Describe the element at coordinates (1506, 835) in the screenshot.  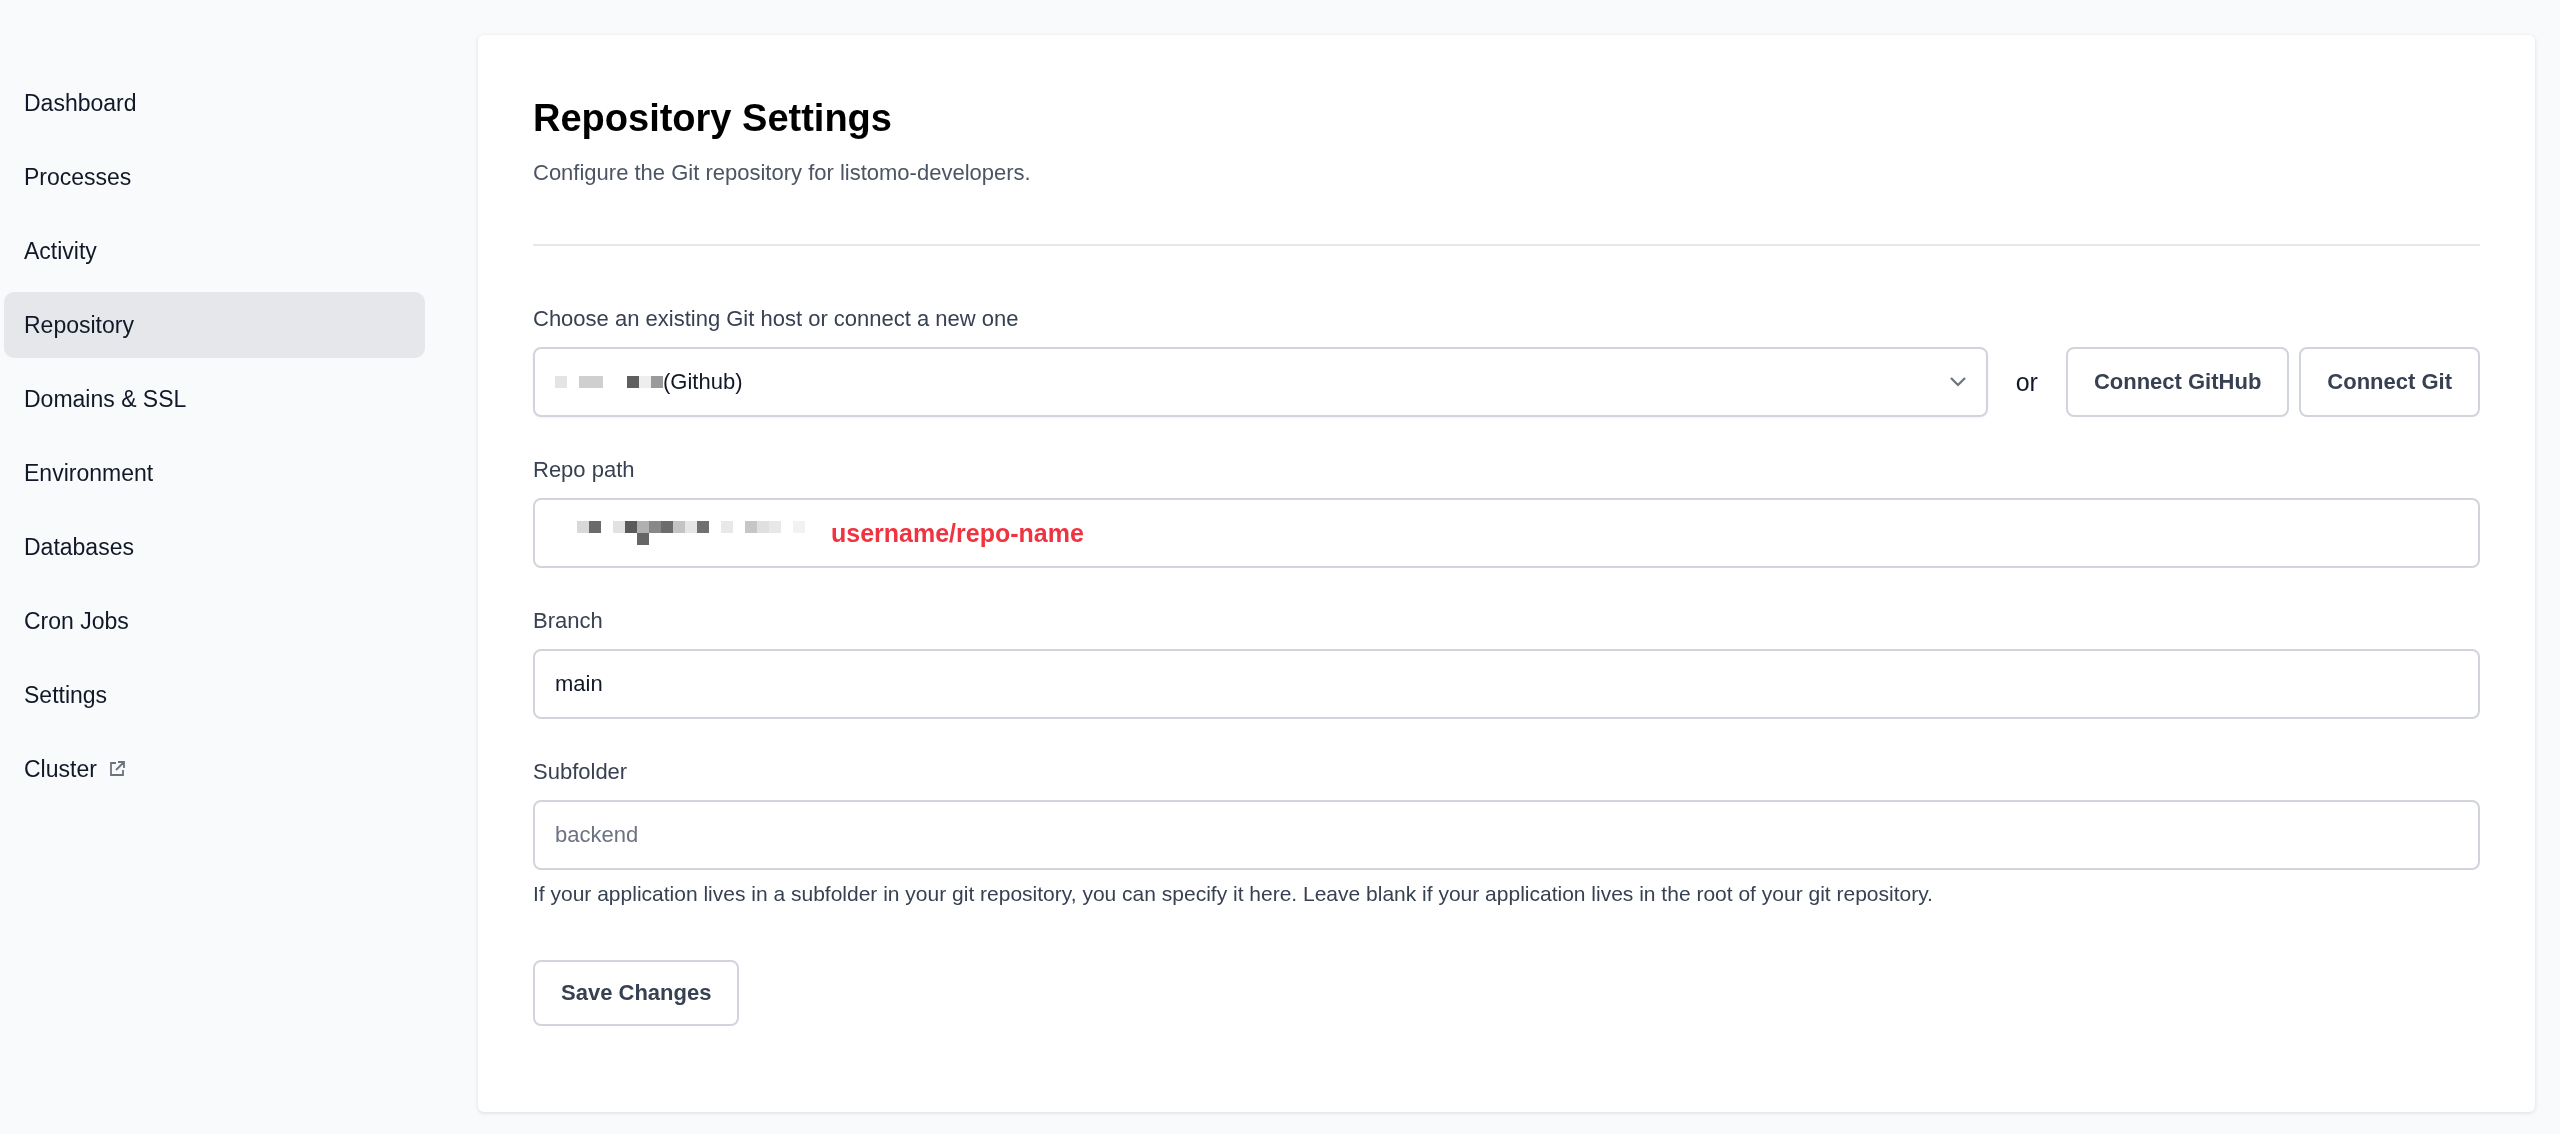
I see `subfolder-input: backend` at that location.